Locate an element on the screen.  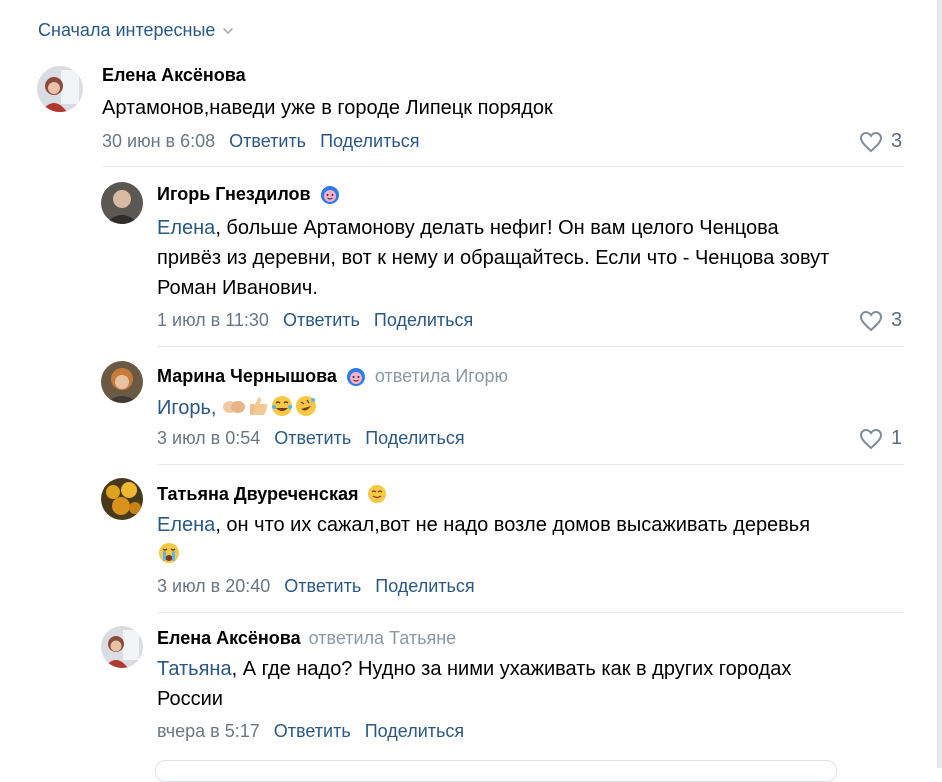
comment-text-line: Роман Иванович. is located at coordinates (237, 288).